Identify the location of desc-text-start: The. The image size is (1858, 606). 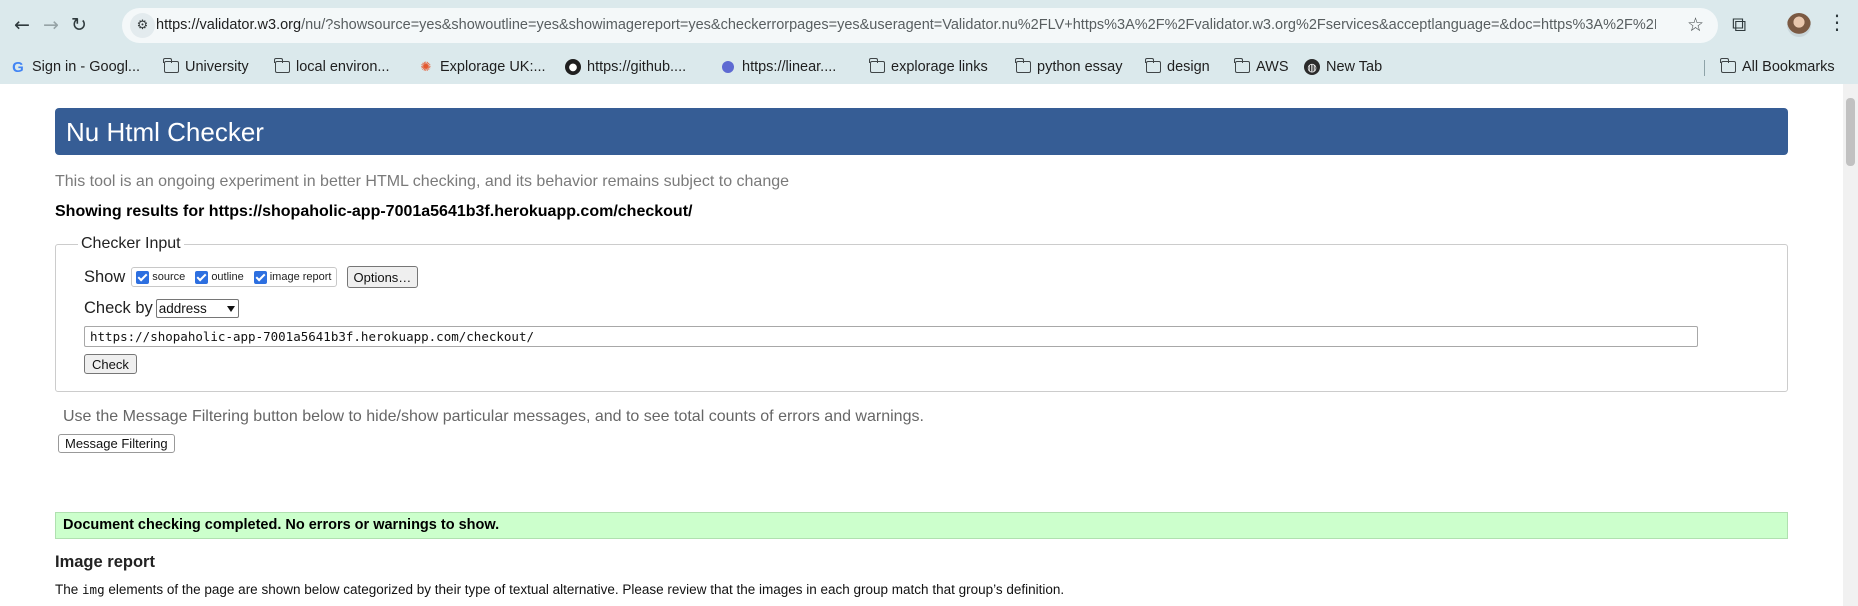
(69, 589).